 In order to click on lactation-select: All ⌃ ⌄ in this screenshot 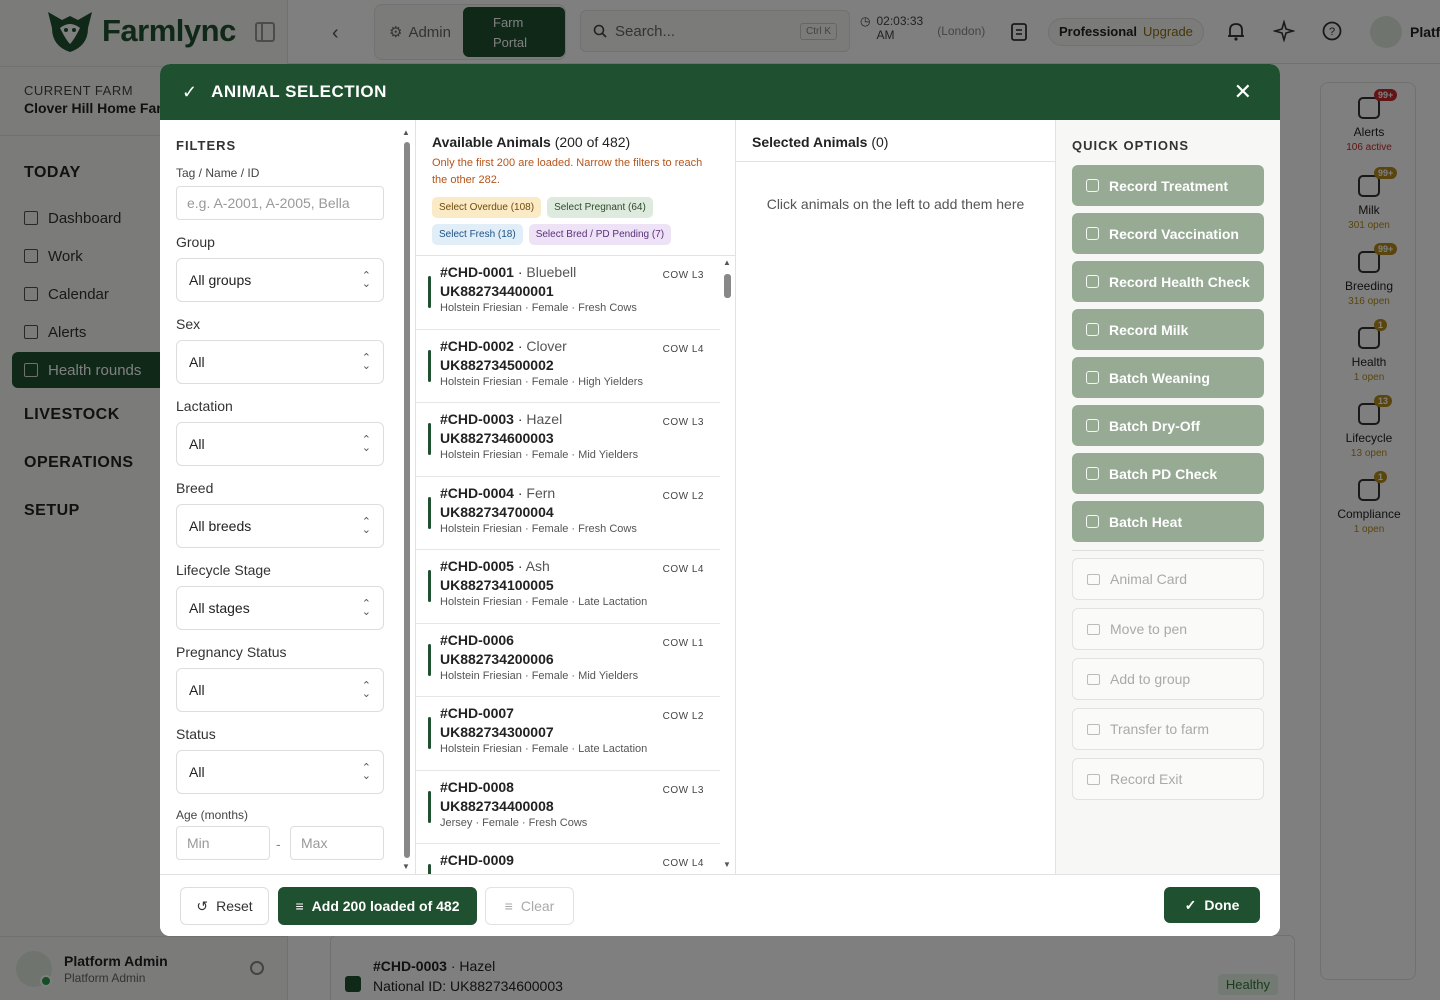, I will do `click(280, 444)`.